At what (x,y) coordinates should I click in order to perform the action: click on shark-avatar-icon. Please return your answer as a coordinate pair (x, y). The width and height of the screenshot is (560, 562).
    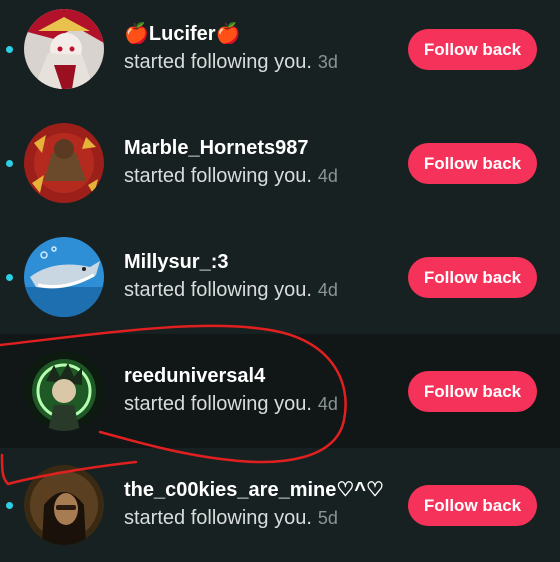
    Looking at the image, I should click on (64, 277).